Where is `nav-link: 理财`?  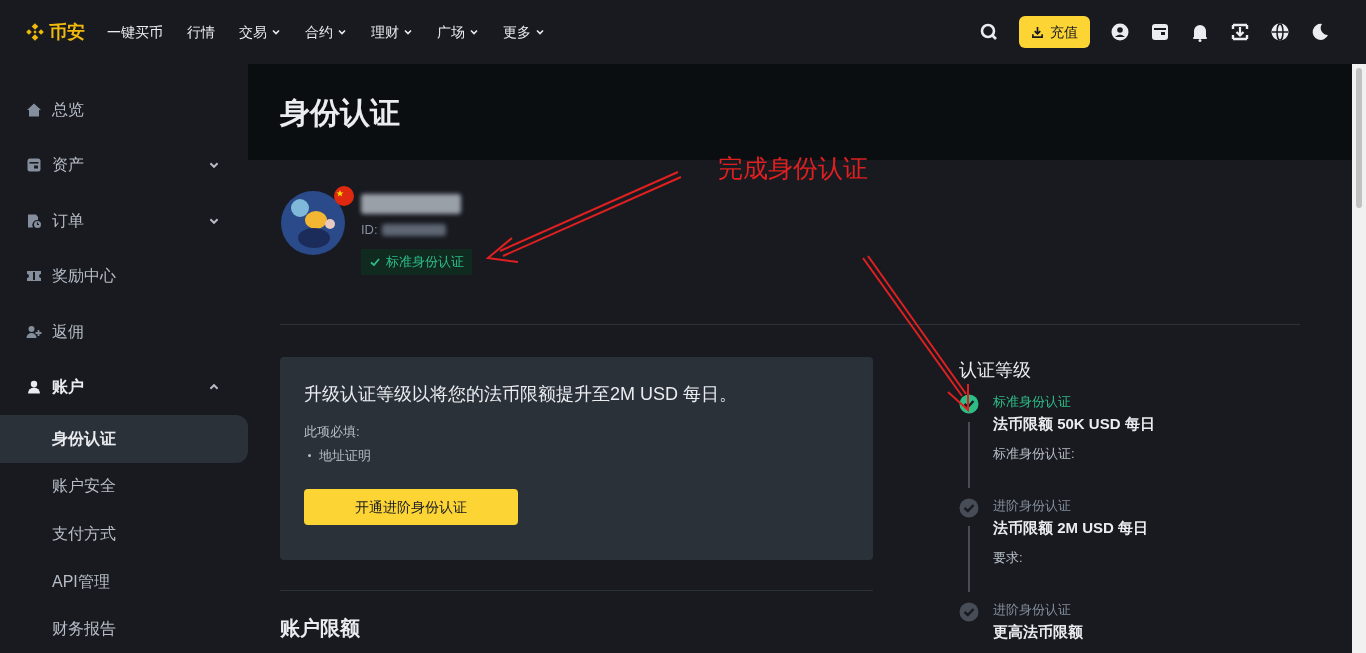
nav-link: 理财 is located at coordinates (392, 32).